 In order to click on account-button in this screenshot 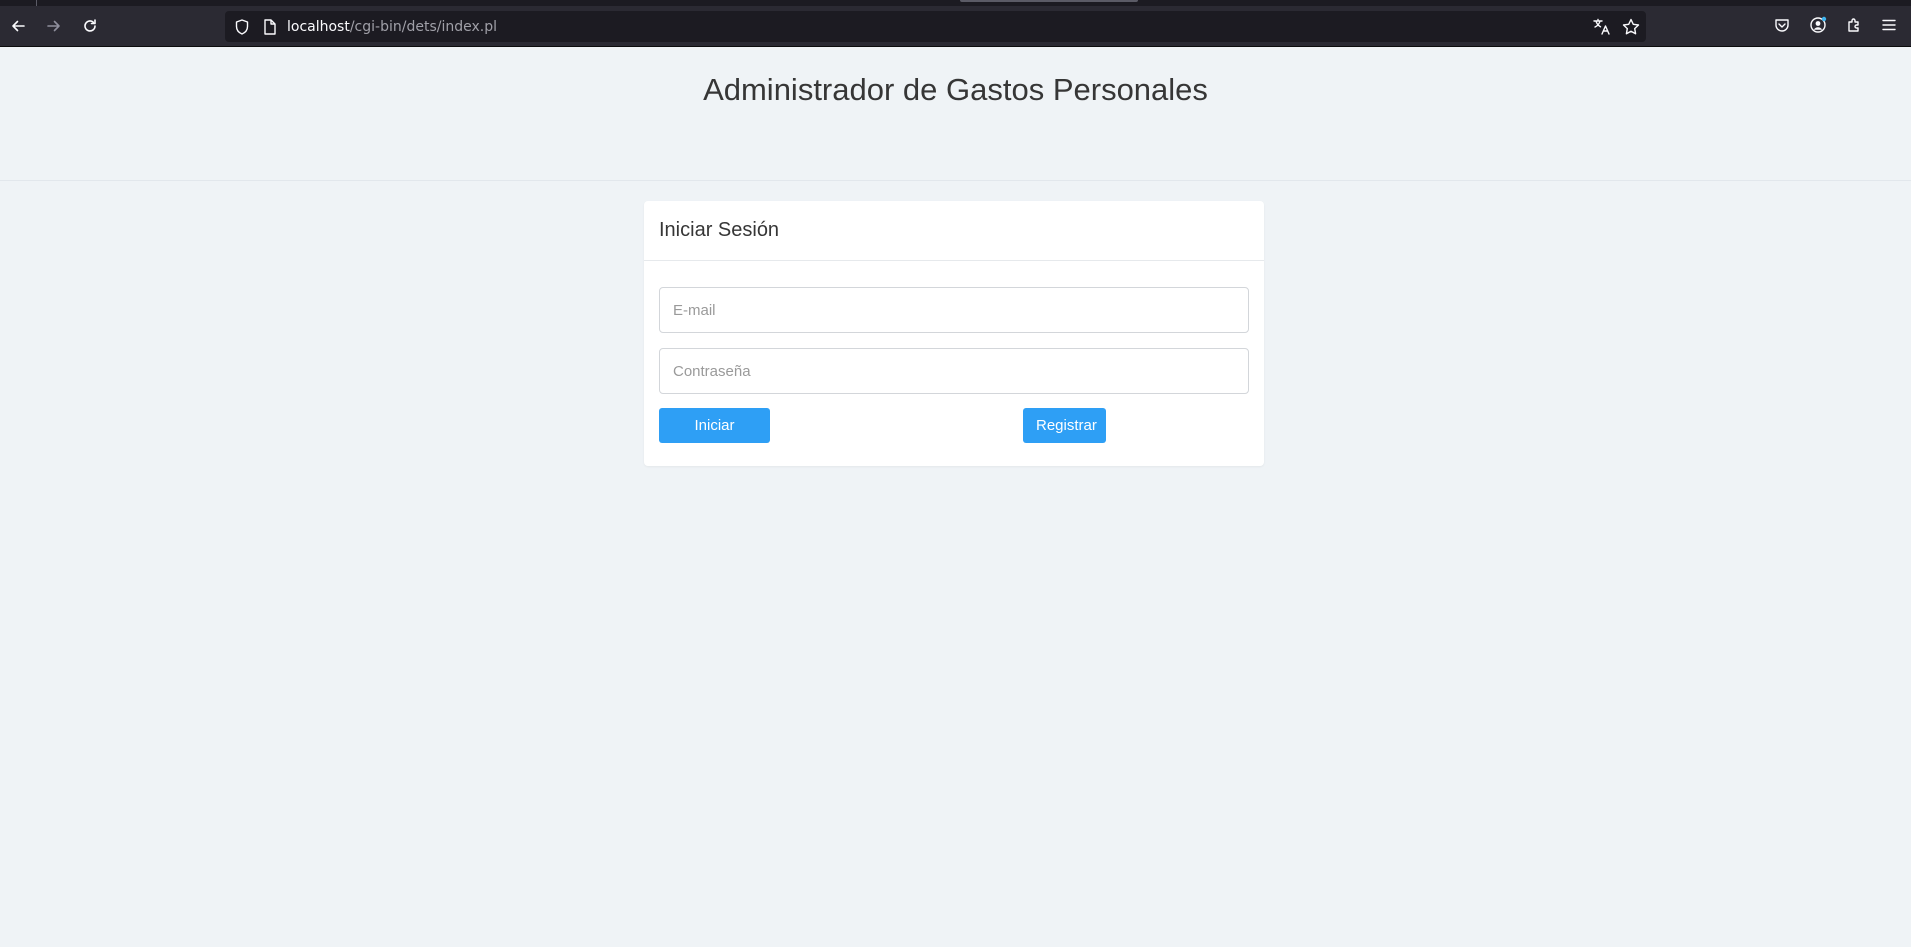, I will do `click(1818, 25)`.